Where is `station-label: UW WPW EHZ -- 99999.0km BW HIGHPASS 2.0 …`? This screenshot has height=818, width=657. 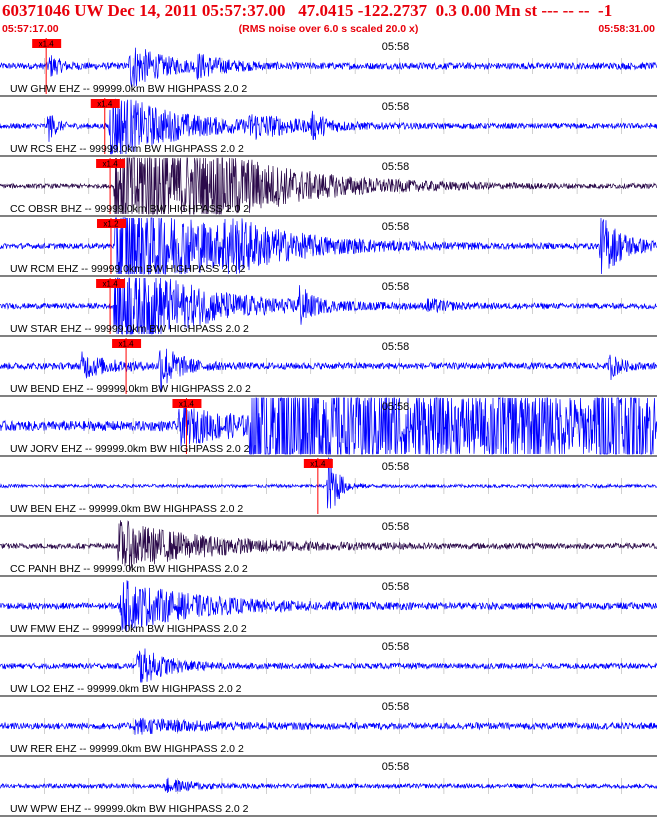
station-label: UW WPW EHZ -- 99999.0km BW HIGHPASS 2.0 … is located at coordinates (129, 809).